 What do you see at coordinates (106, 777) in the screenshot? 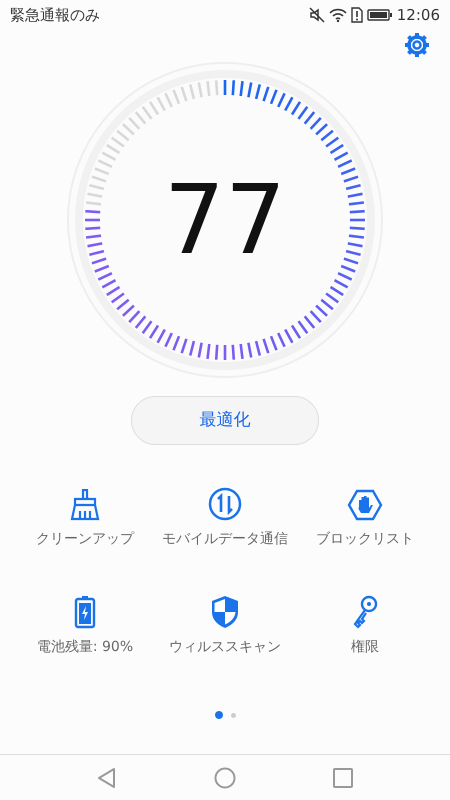
I see `back-icon` at bounding box center [106, 777].